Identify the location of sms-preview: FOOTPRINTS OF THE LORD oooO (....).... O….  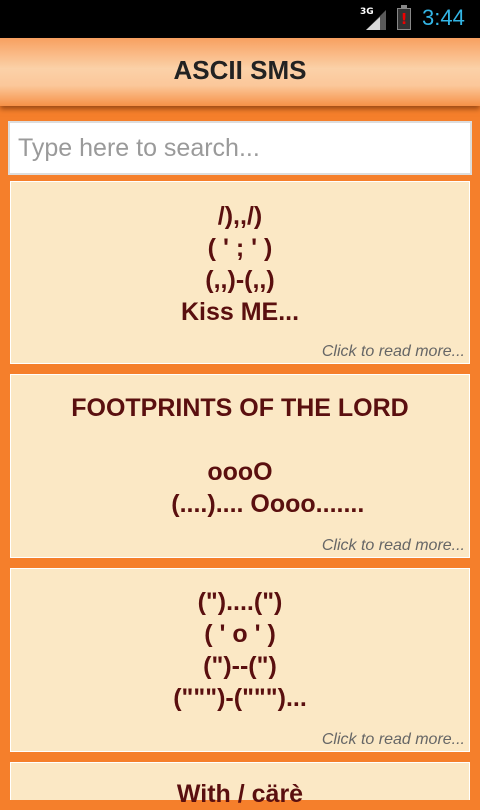
(240, 456).